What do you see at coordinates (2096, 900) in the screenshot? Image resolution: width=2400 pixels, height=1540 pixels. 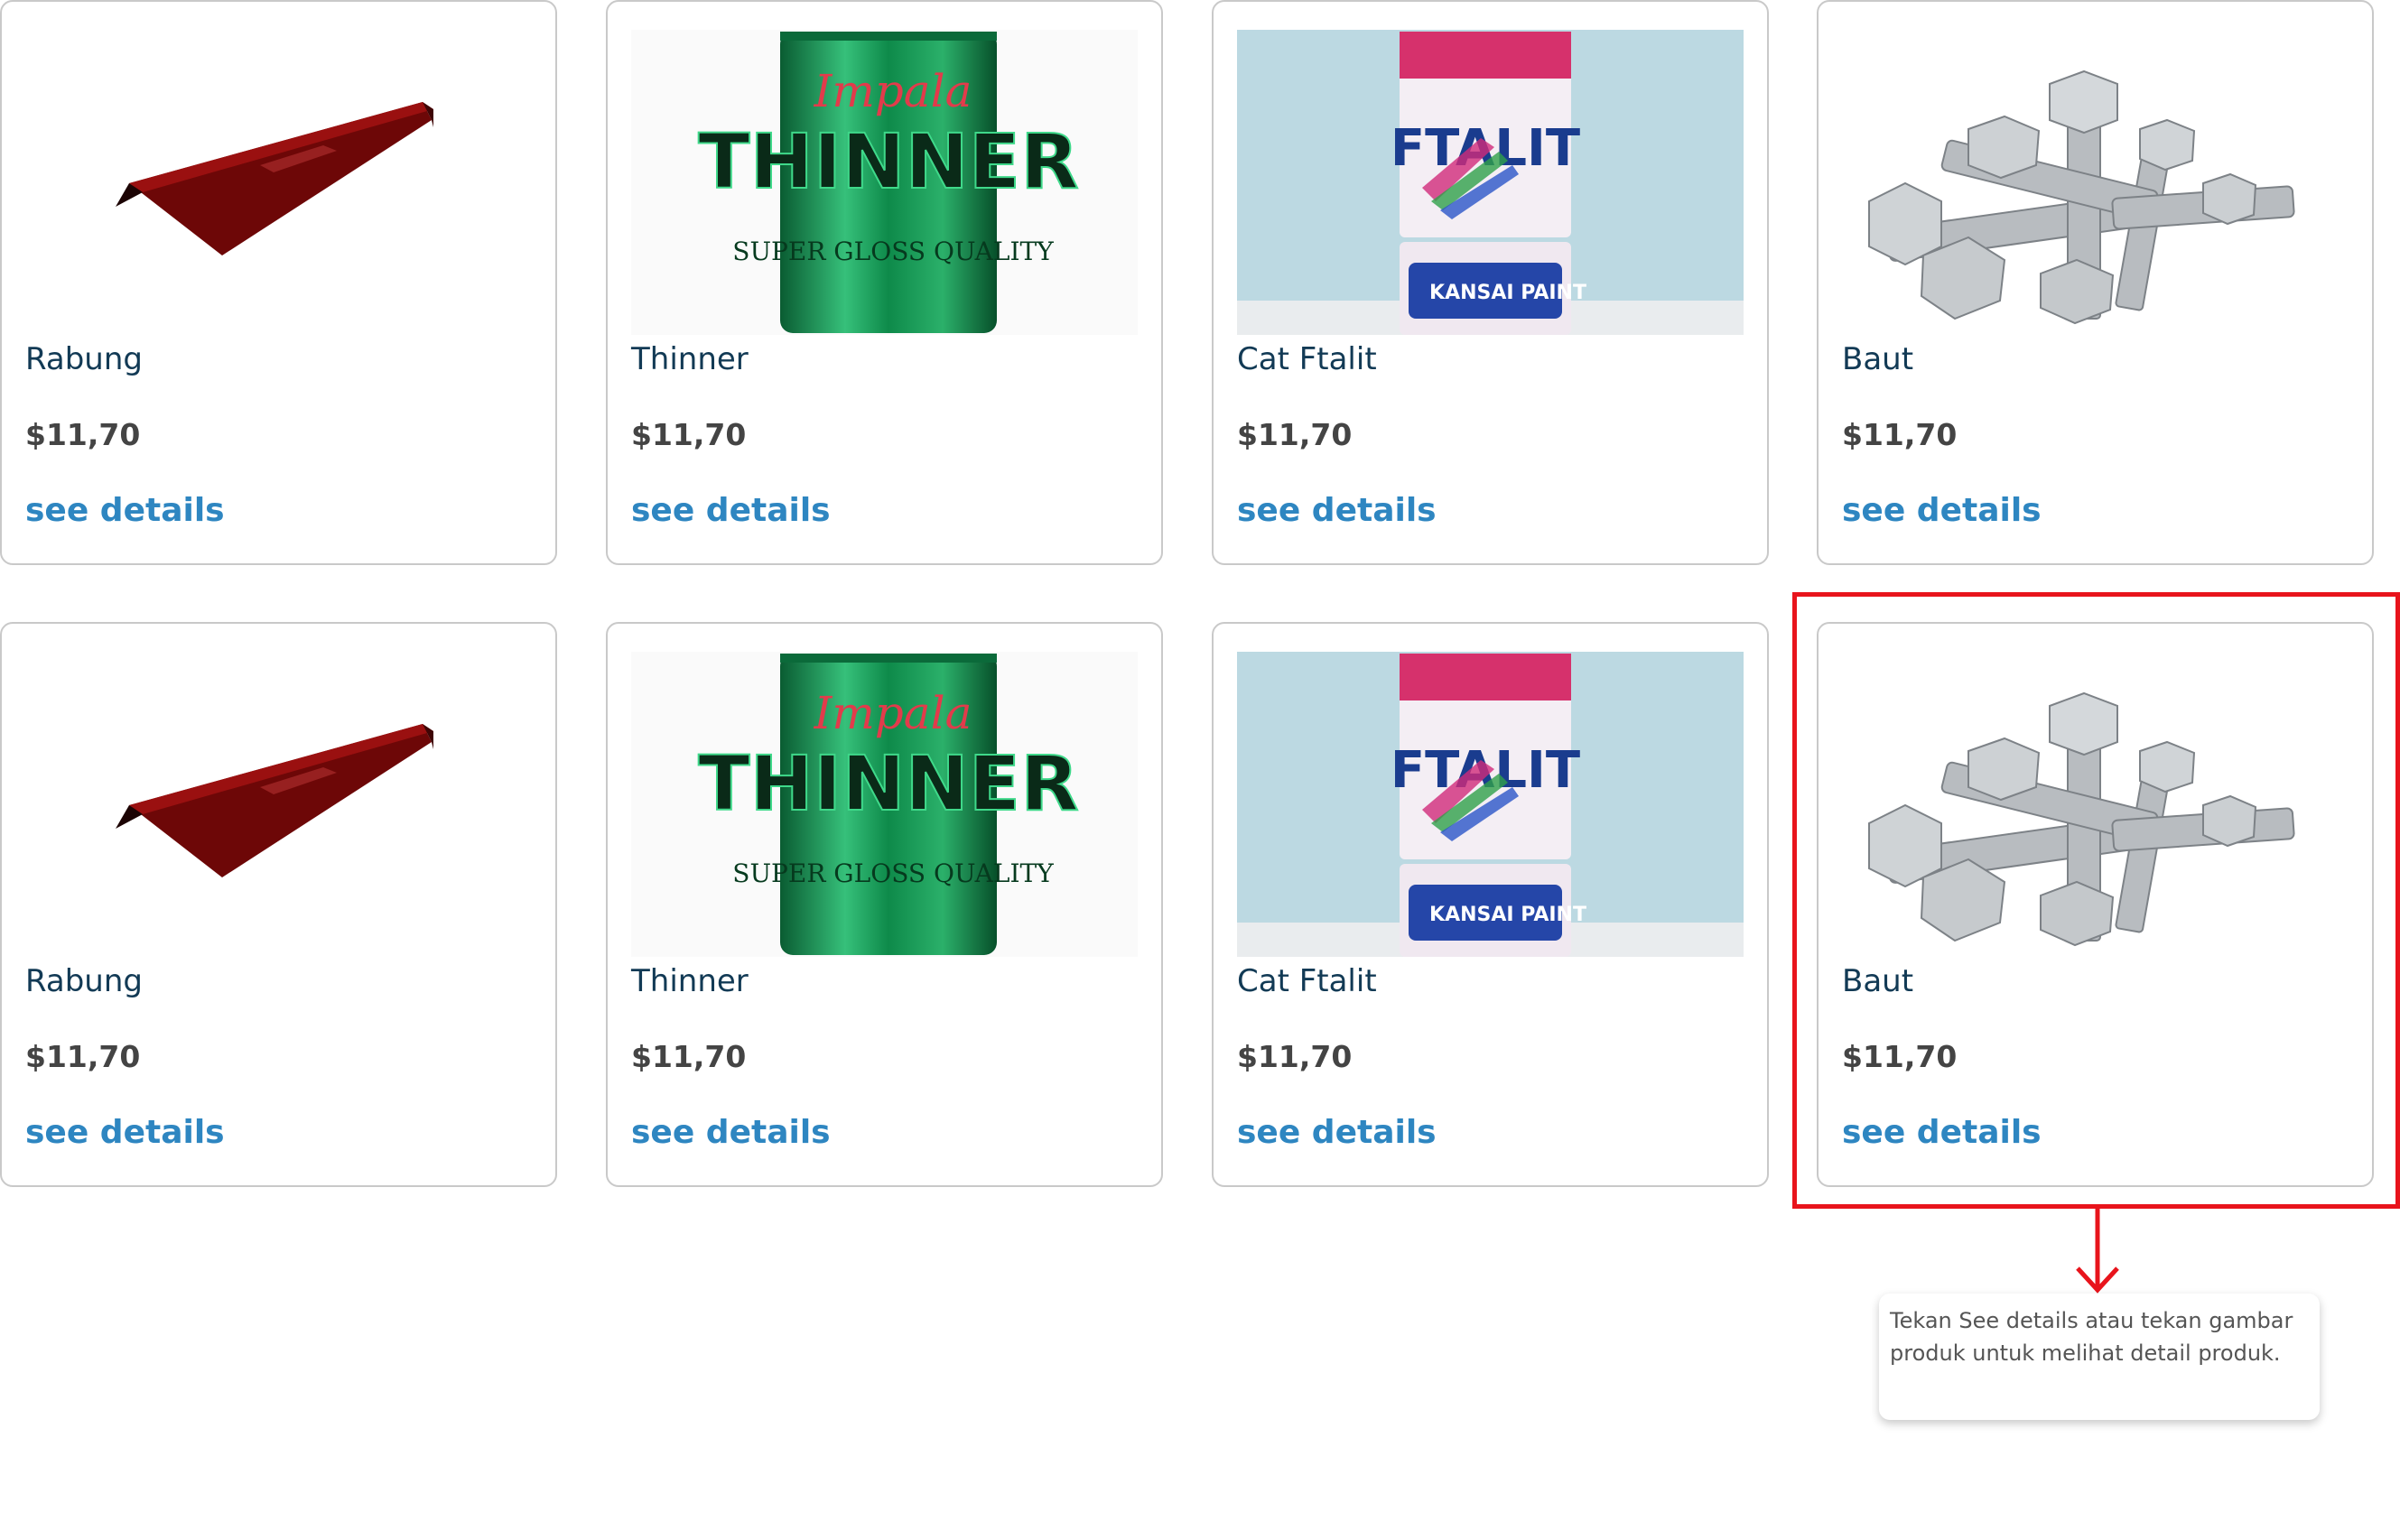 I see `highlight-box` at bounding box center [2096, 900].